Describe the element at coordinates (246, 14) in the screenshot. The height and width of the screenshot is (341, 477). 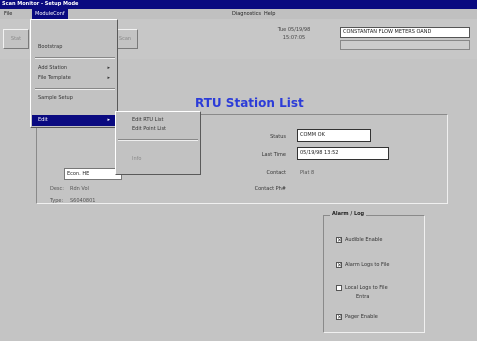
I see `menu-diagnostics: Diagnostics` at that location.